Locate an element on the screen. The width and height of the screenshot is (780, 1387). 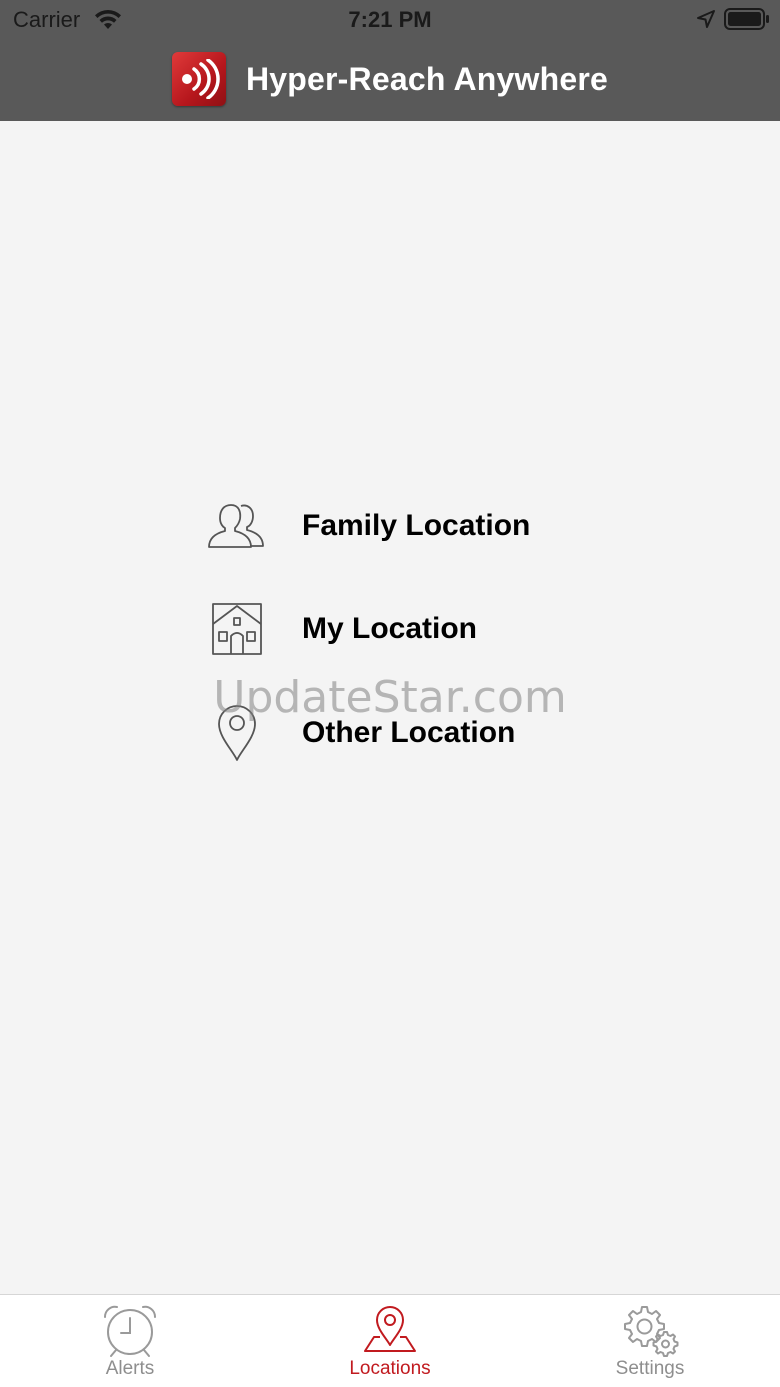
page-title: Hyper-Reach Anywhere is located at coordinates (427, 78).